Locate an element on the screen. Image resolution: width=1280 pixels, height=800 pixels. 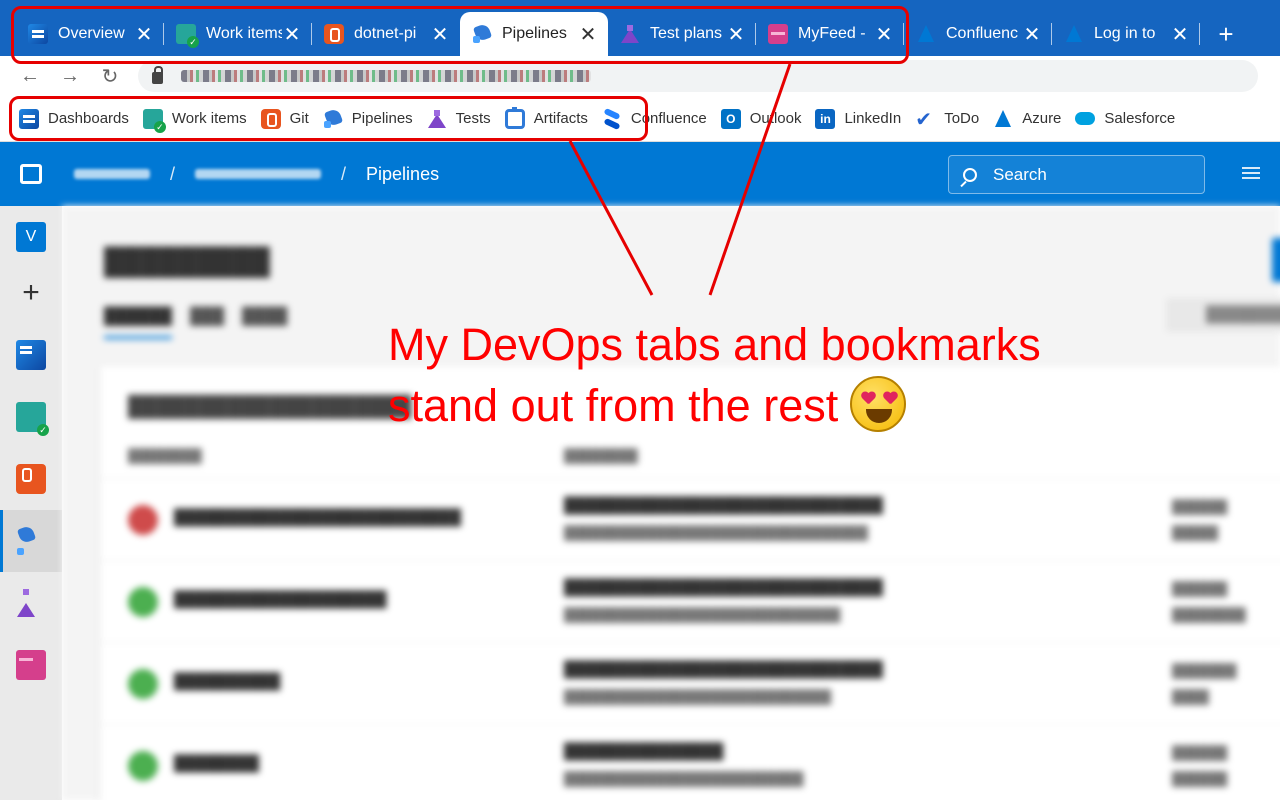
bookmark-label: Salesforce is located at coordinates (1140, 118).